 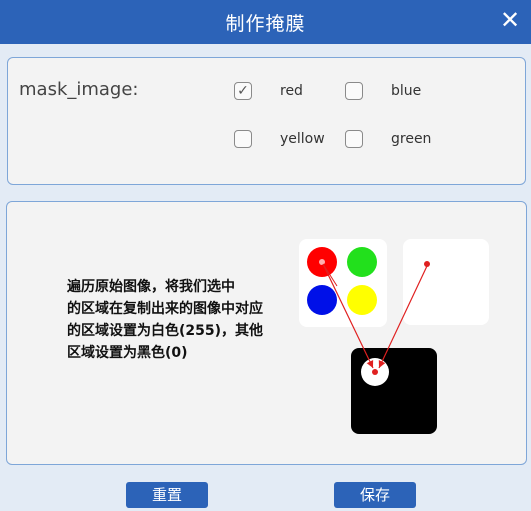 I want to click on copy-image, so click(x=446, y=282).